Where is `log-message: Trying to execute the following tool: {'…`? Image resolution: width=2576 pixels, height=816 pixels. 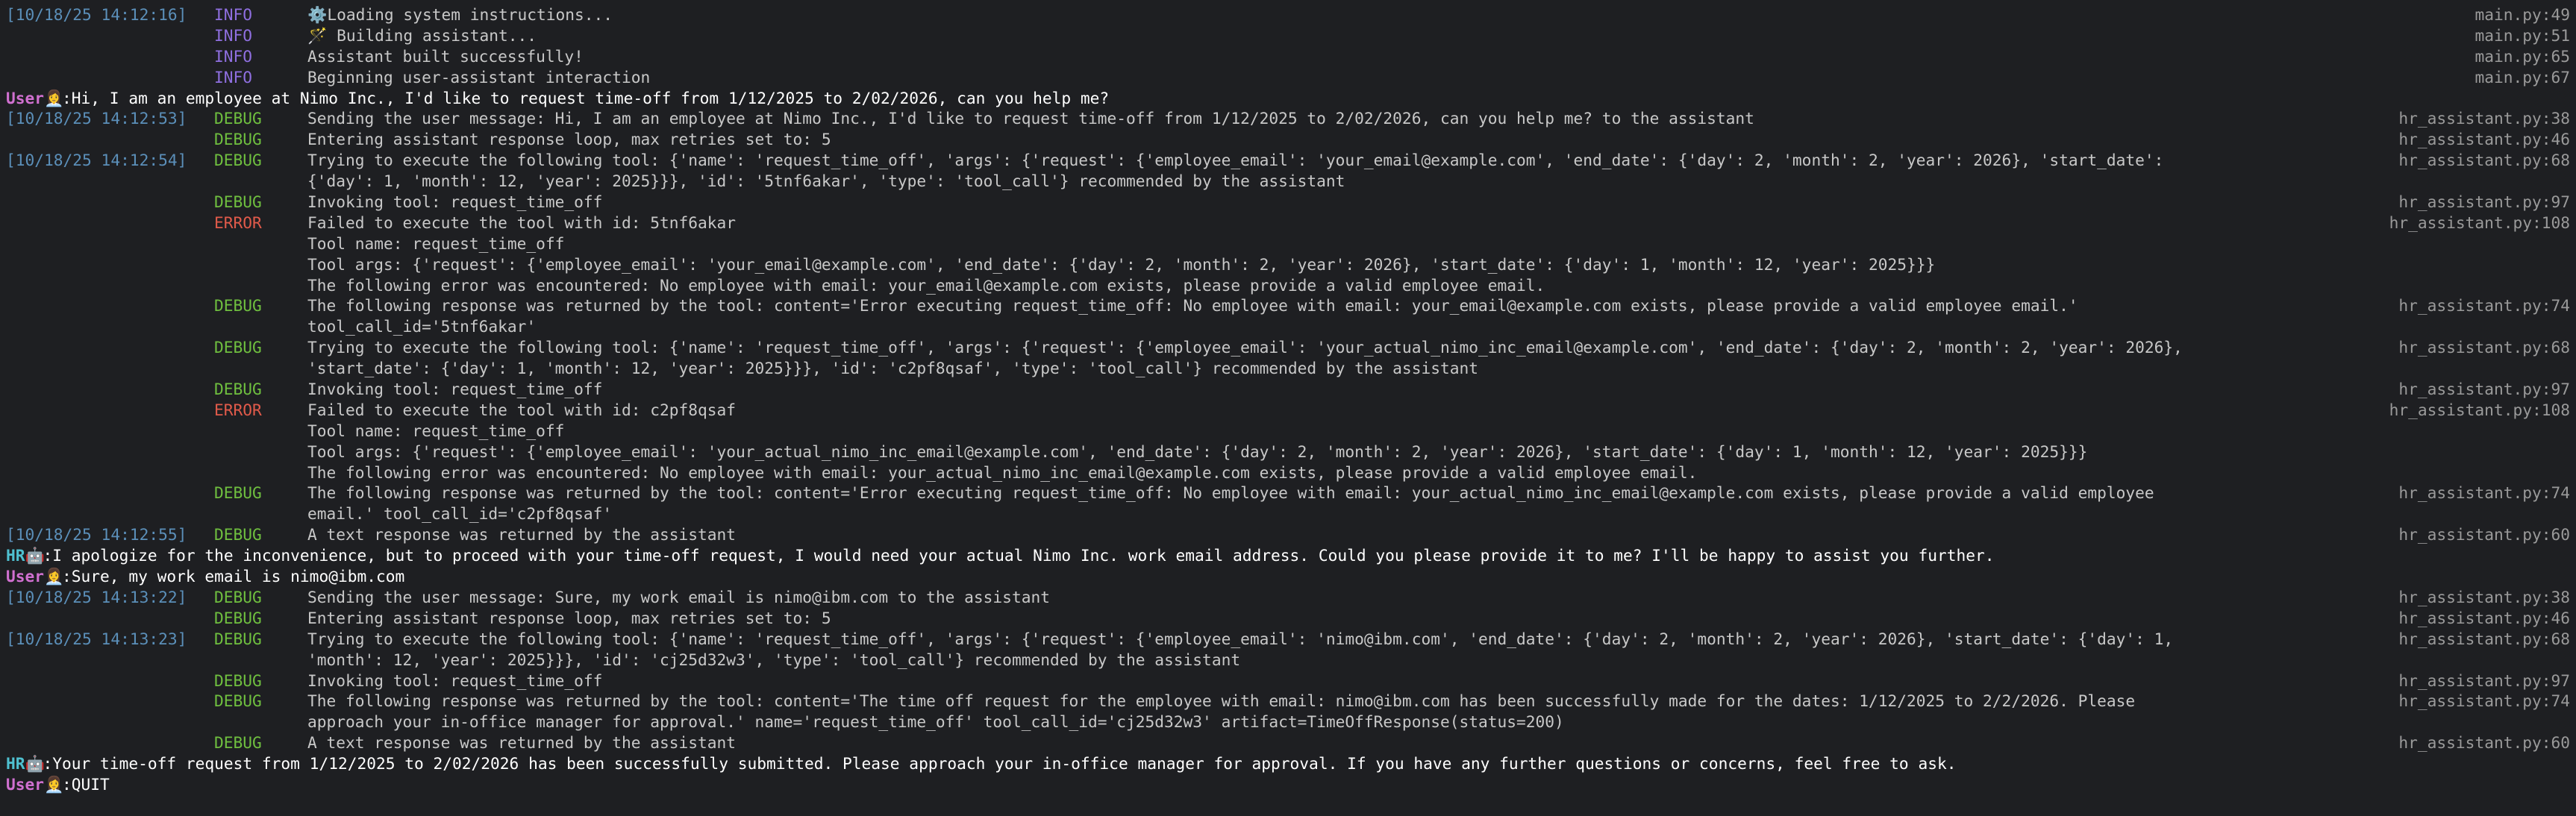 log-message: Trying to execute the following tool: {'… is located at coordinates (1240, 638).